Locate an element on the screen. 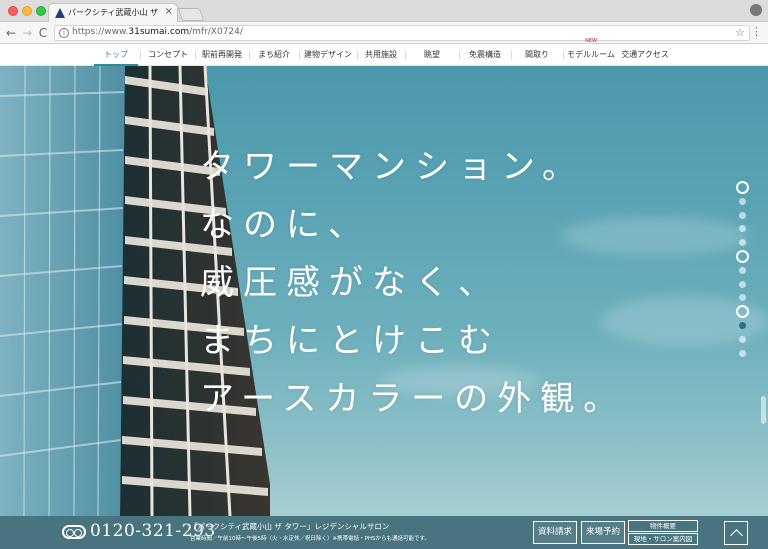  tab-close-icon: × is located at coordinates (169, 11).